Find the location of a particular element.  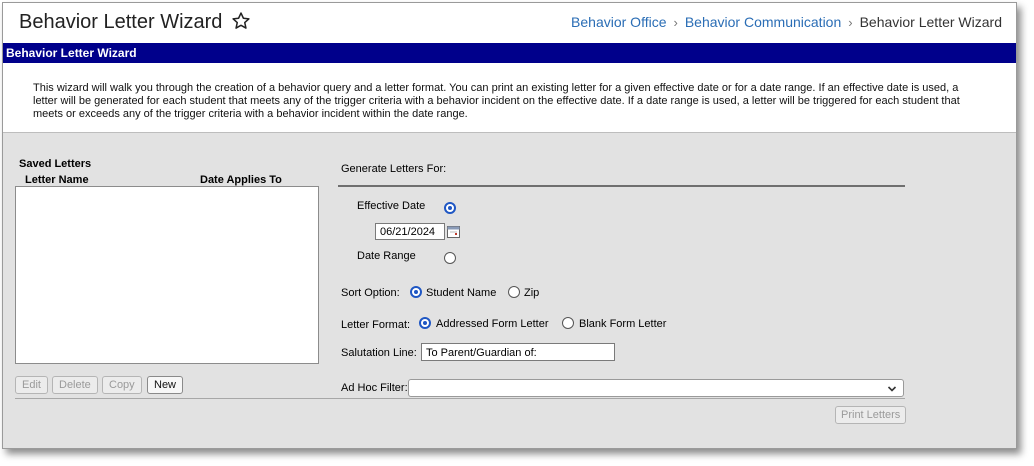

salutation-line-label: Salutation Line: is located at coordinates (379, 353).